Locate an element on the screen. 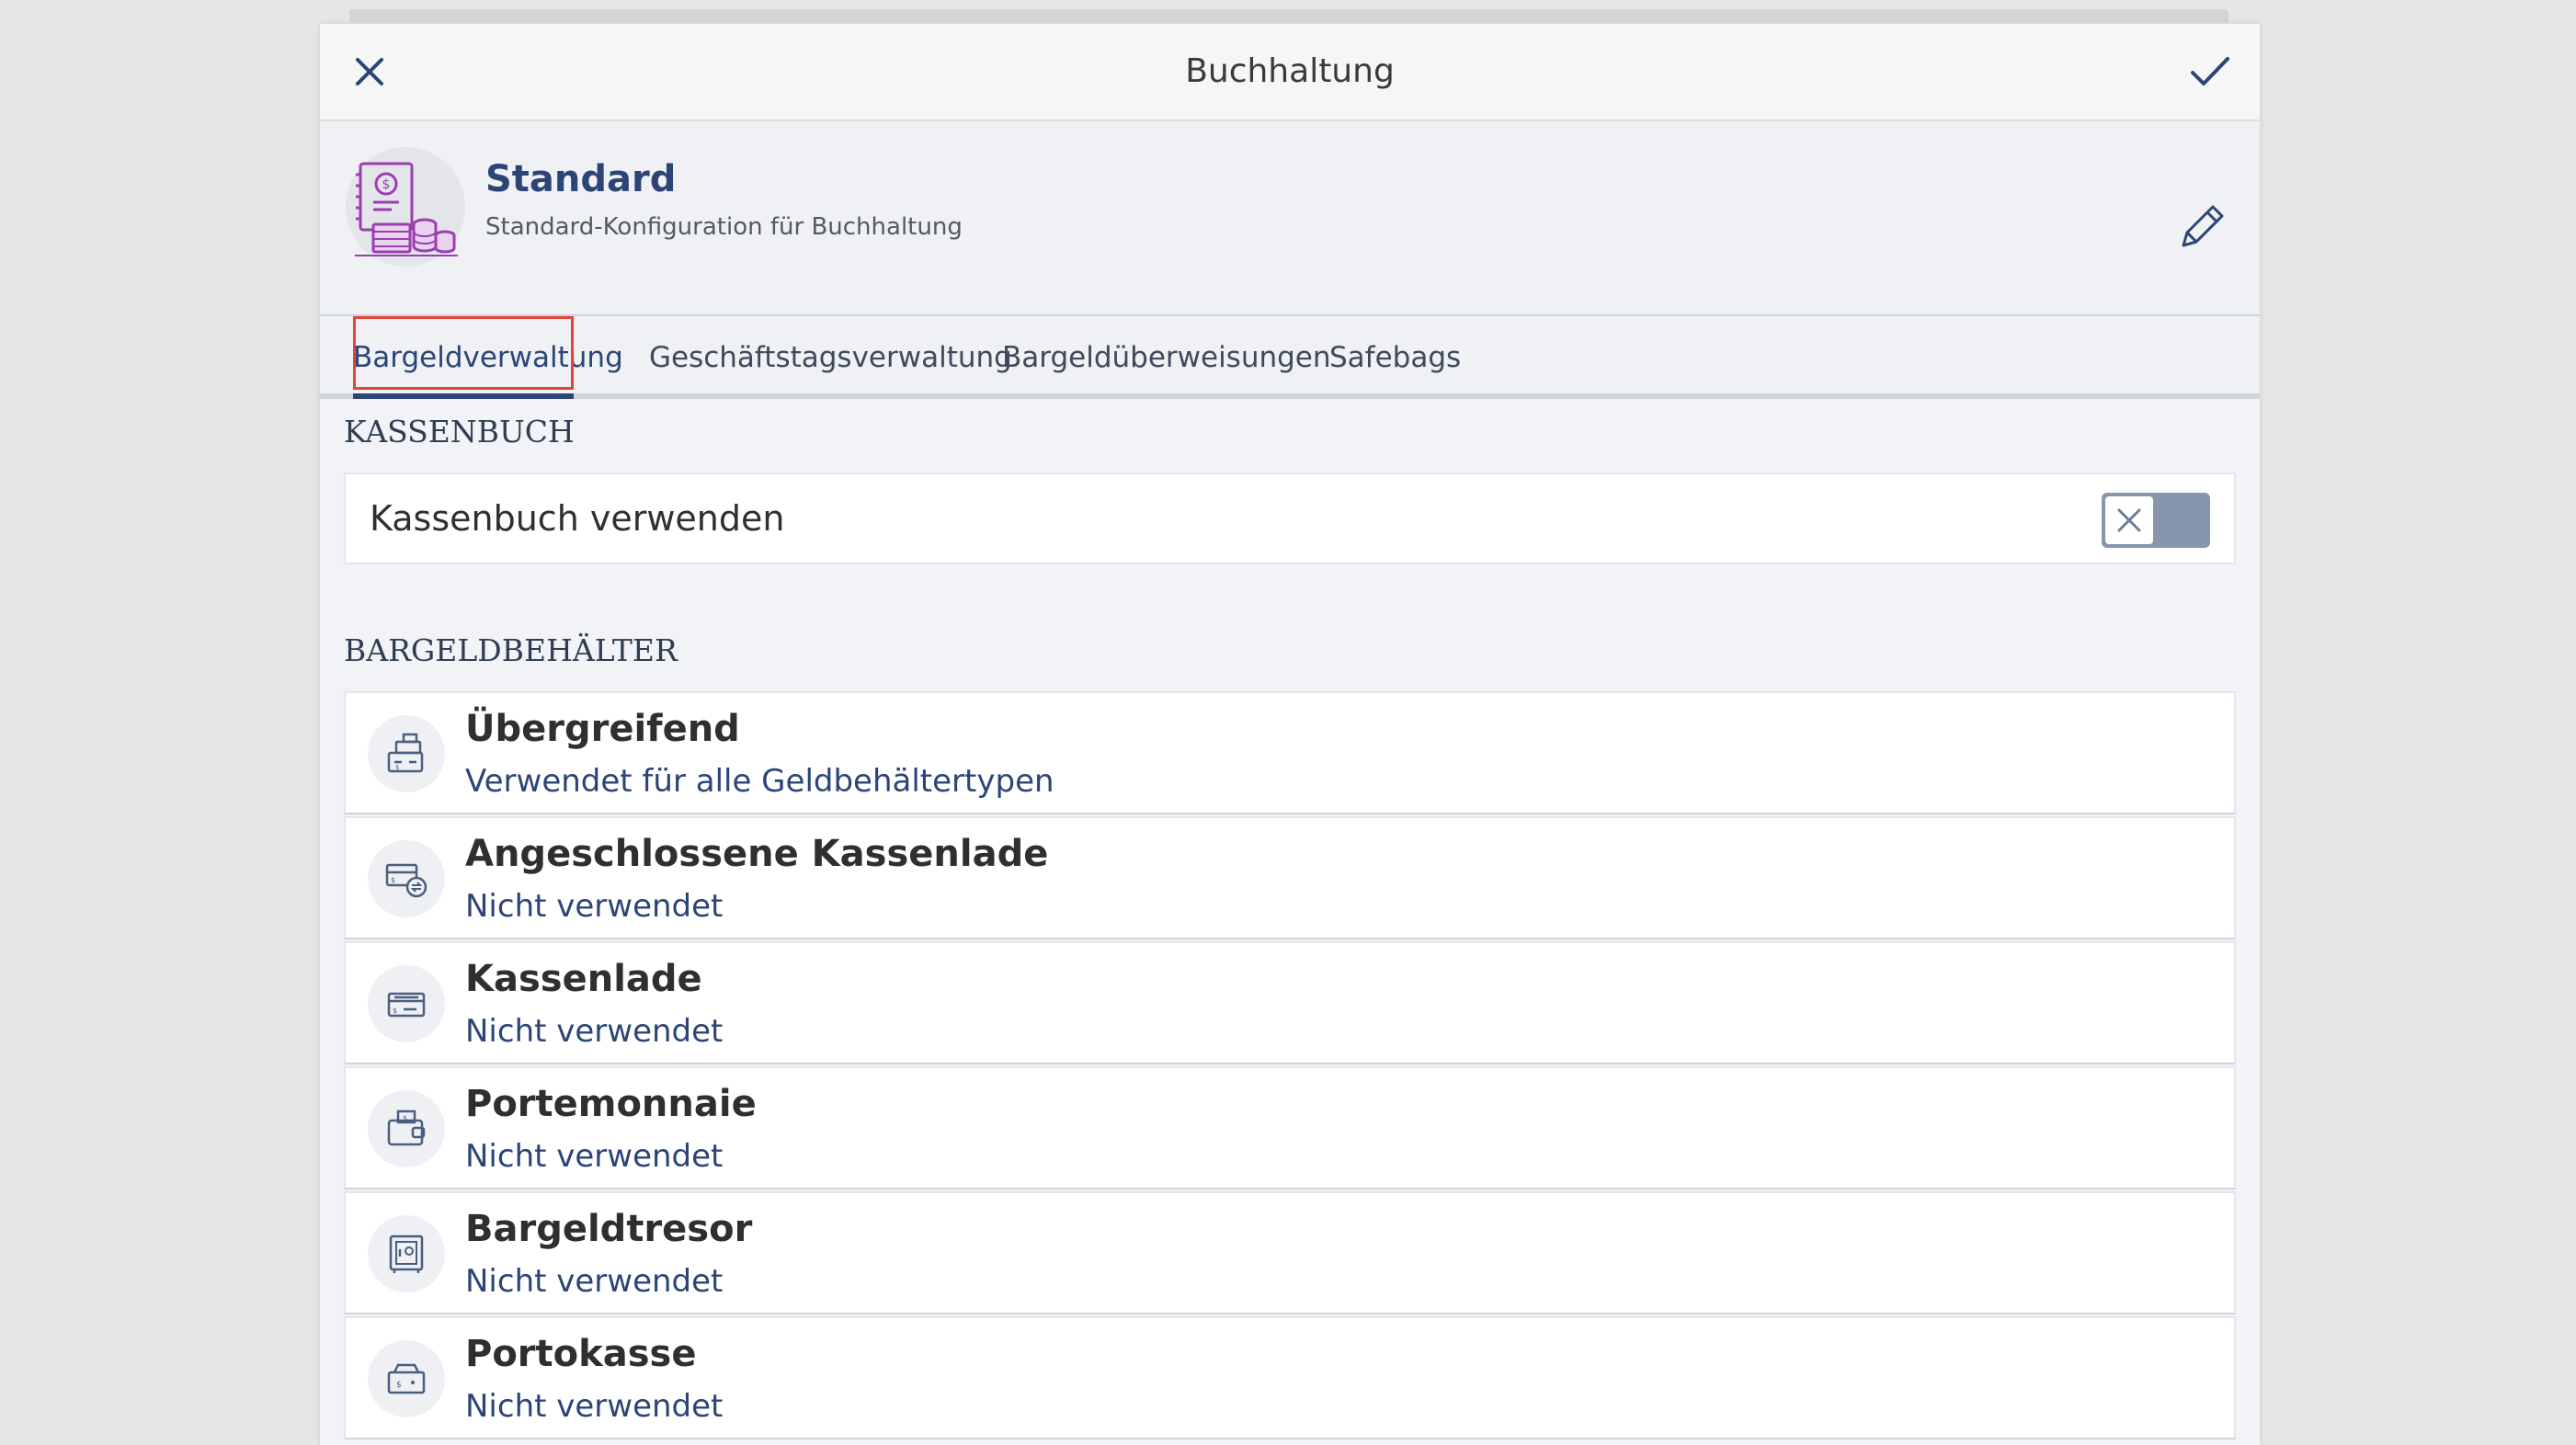 Image resolution: width=2576 pixels, height=1445 pixels. petty-cash-icon: $ is located at coordinates (406, 1378).